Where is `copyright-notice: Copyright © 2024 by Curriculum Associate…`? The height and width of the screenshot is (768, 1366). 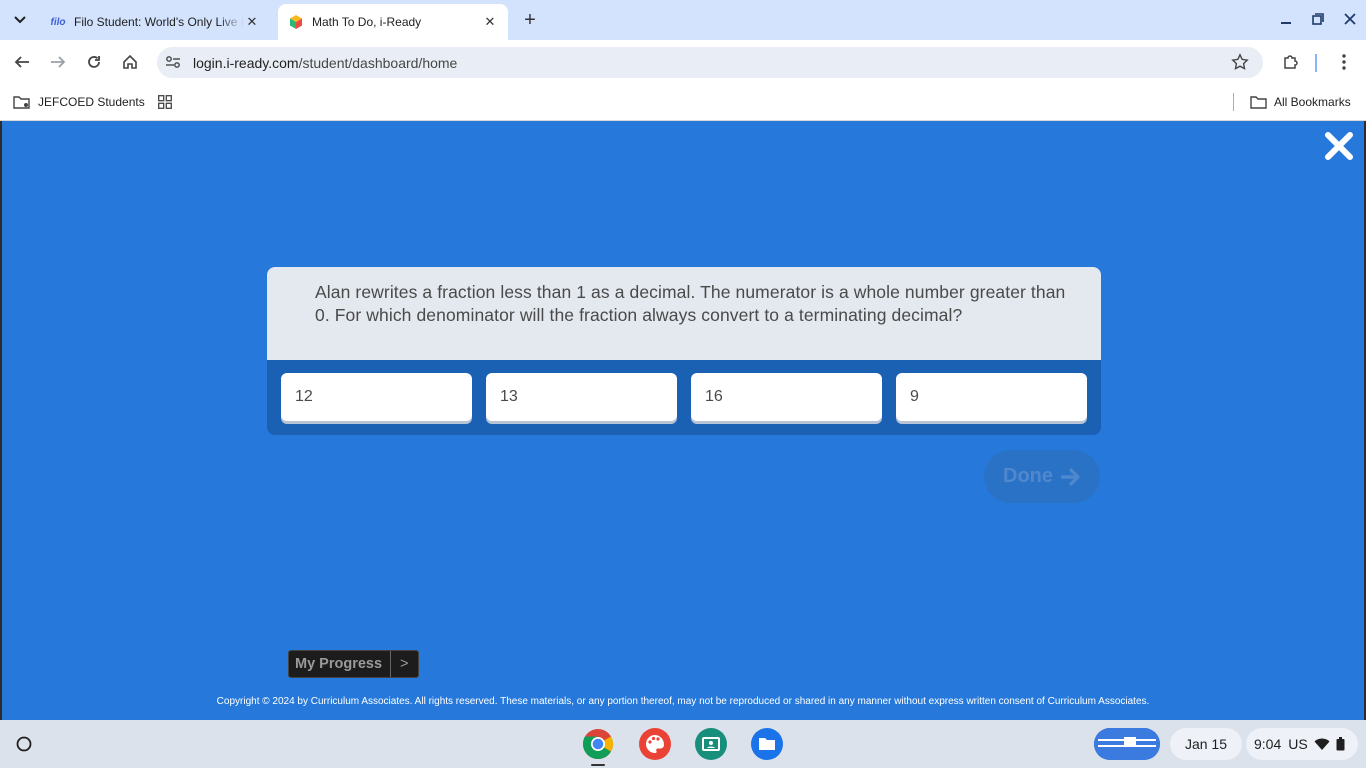 copyright-notice: Copyright © 2024 by Curriculum Associate… is located at coordinates (683, 701).